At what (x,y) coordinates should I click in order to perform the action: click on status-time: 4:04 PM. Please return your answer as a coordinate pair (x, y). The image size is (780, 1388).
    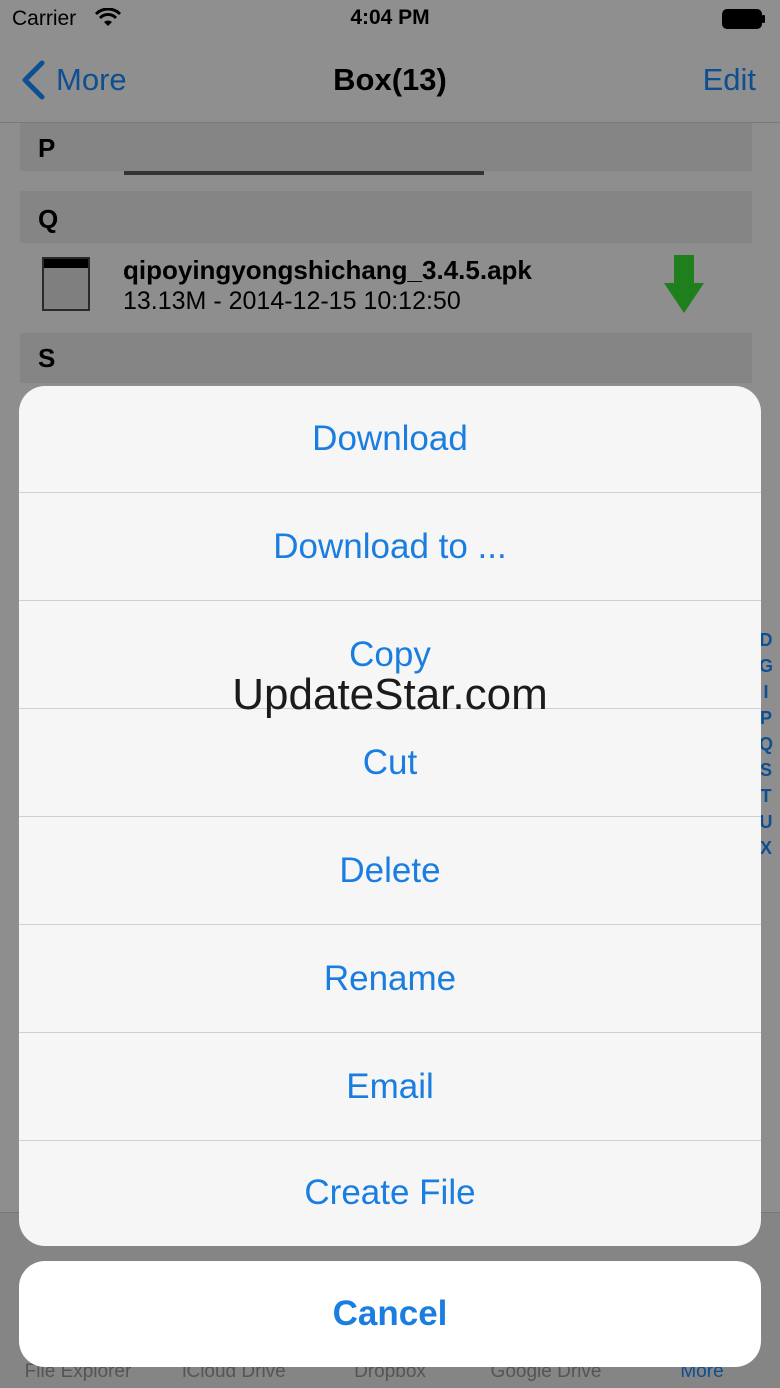
    Looking at the image, I should click on (390, 17).